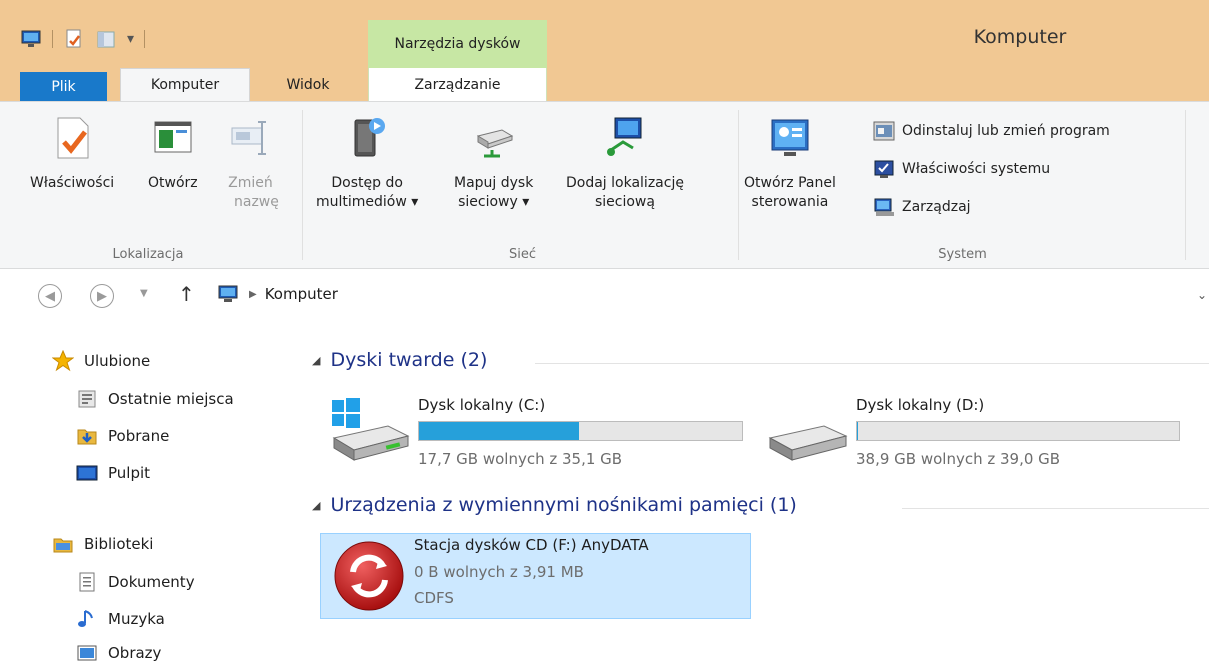 Image resolution: width=1209 pixels, height=662 pixels. Describe the element at coordinates (1006, 131) in the screenshot. I see `uninstall-program-label: Odinstaluj lub zmień program` at that location.